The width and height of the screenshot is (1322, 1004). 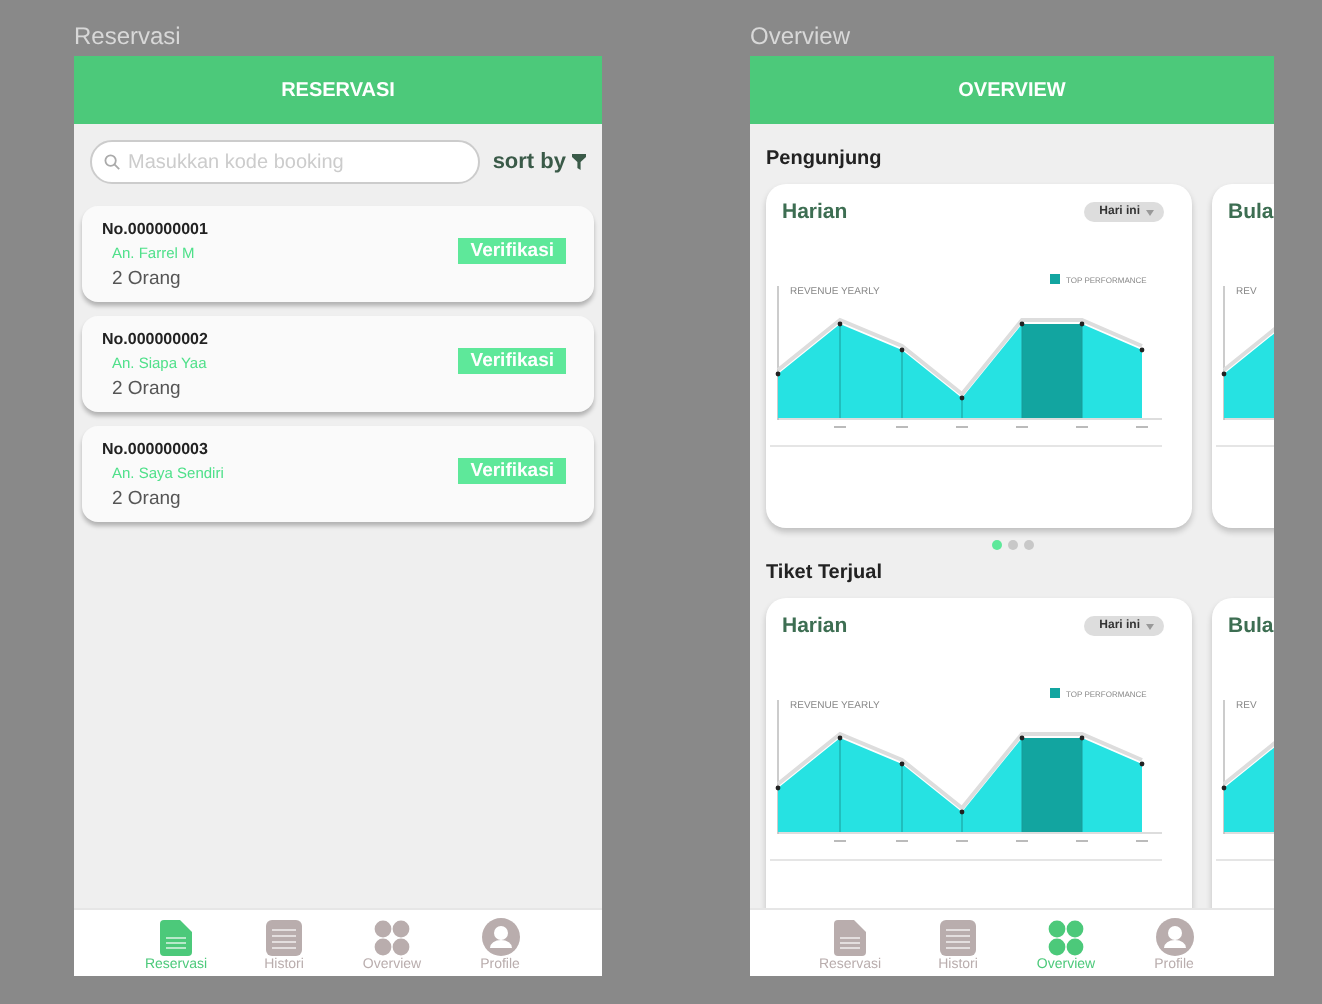 What do you see at coordinates (529, 162) in the screenshot?
I see `sort-label: sort by` at bounding box center [529, 162].